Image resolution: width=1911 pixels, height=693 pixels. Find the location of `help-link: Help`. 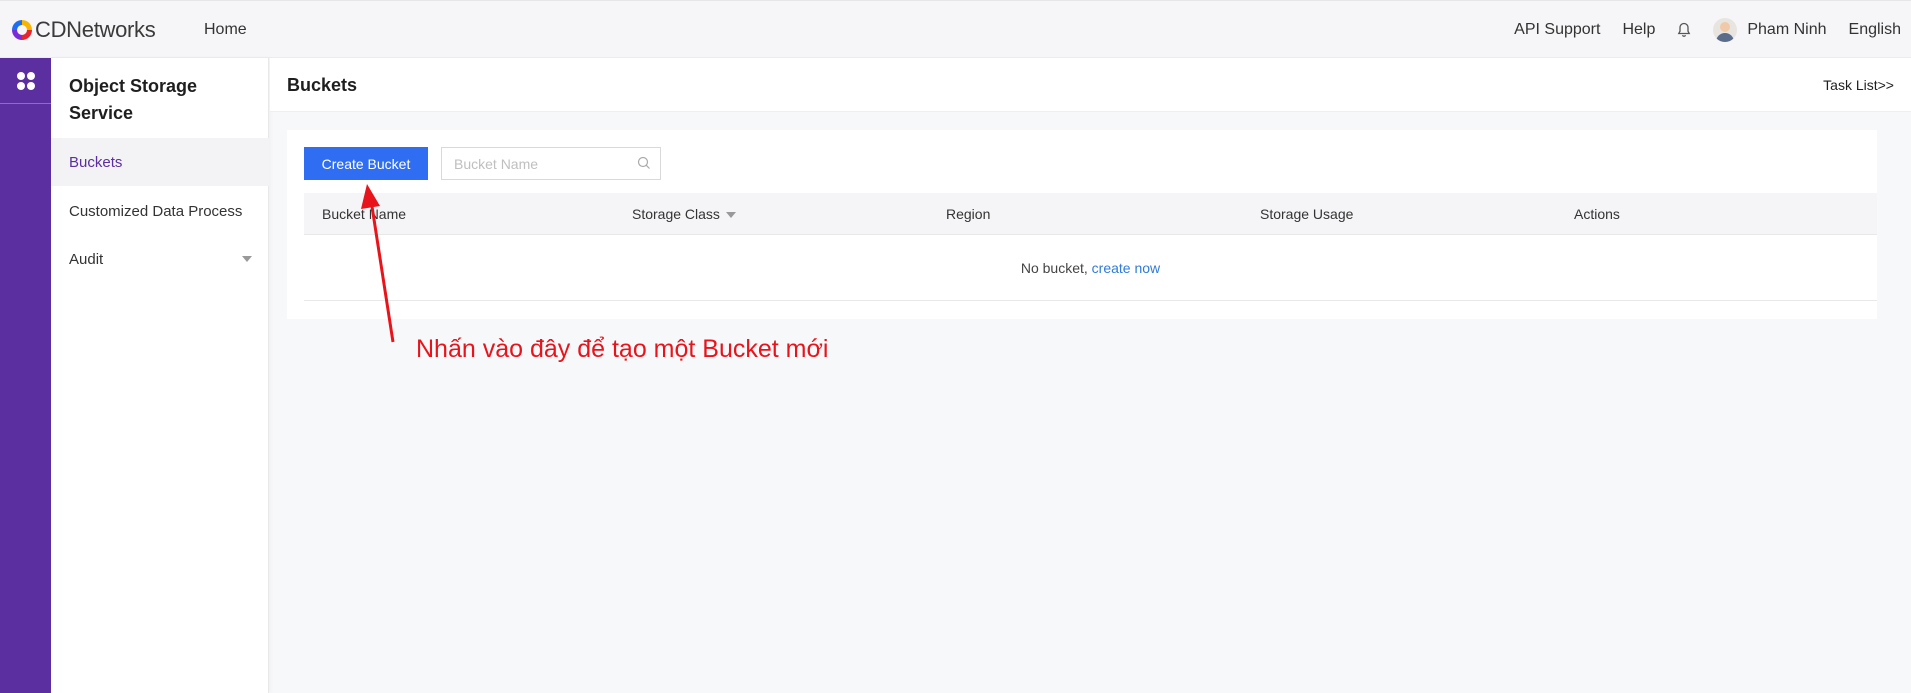

help-link: Help is located at coordinates (1638, 30).